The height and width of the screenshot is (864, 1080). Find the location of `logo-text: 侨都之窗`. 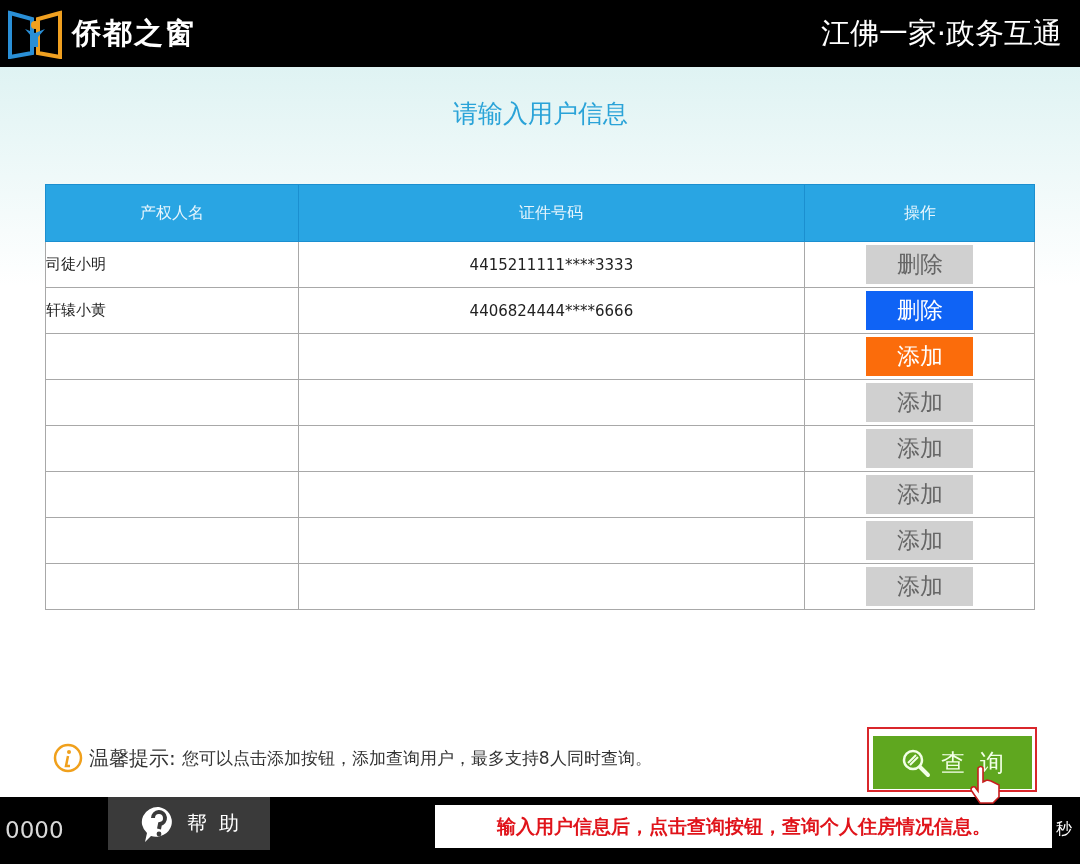

logo-text: 侨都之窗 is located at coordinates (134, 33).